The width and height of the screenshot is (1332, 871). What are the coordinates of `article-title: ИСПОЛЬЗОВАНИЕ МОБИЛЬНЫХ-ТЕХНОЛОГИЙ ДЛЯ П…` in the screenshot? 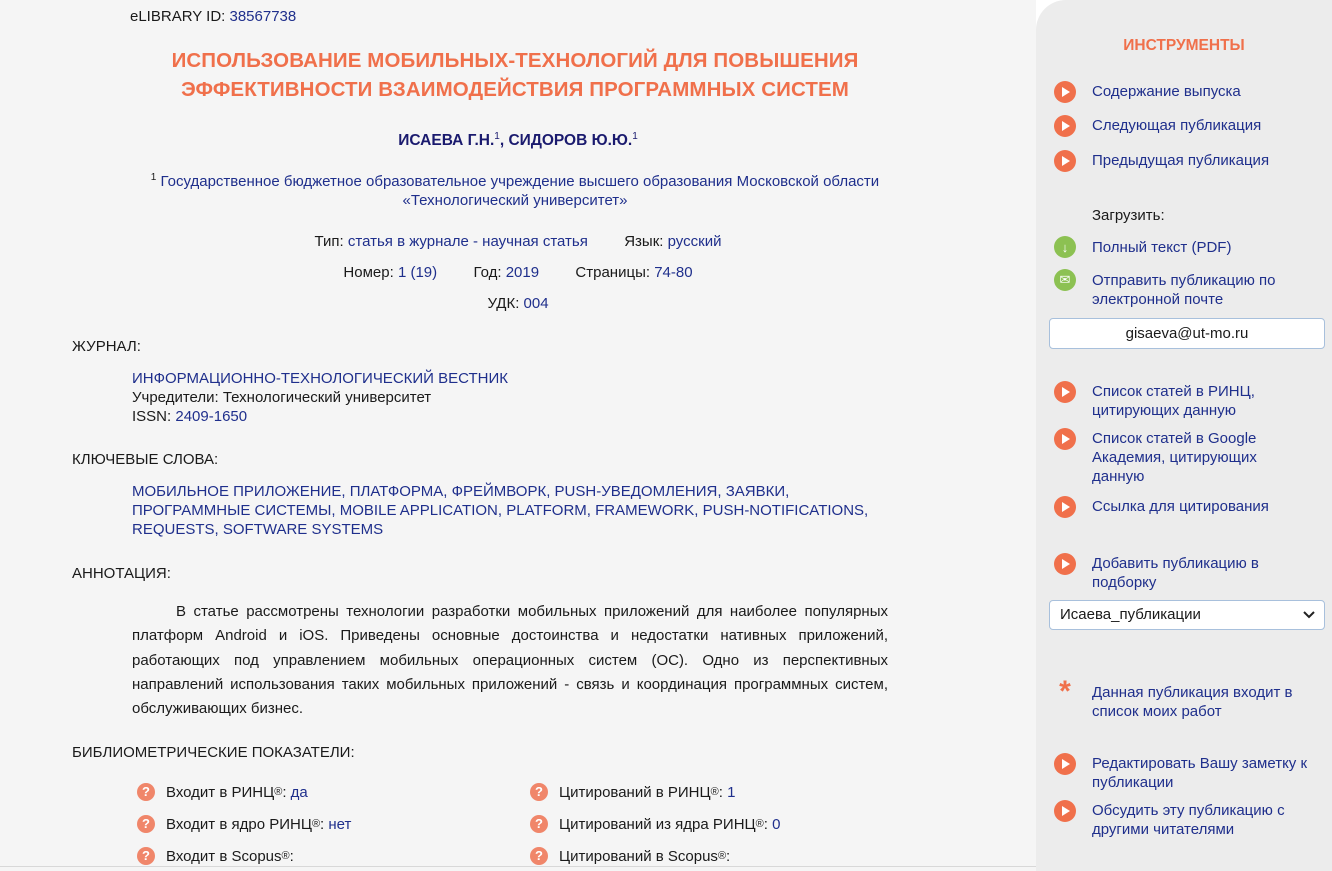 It's located at (515, 75).